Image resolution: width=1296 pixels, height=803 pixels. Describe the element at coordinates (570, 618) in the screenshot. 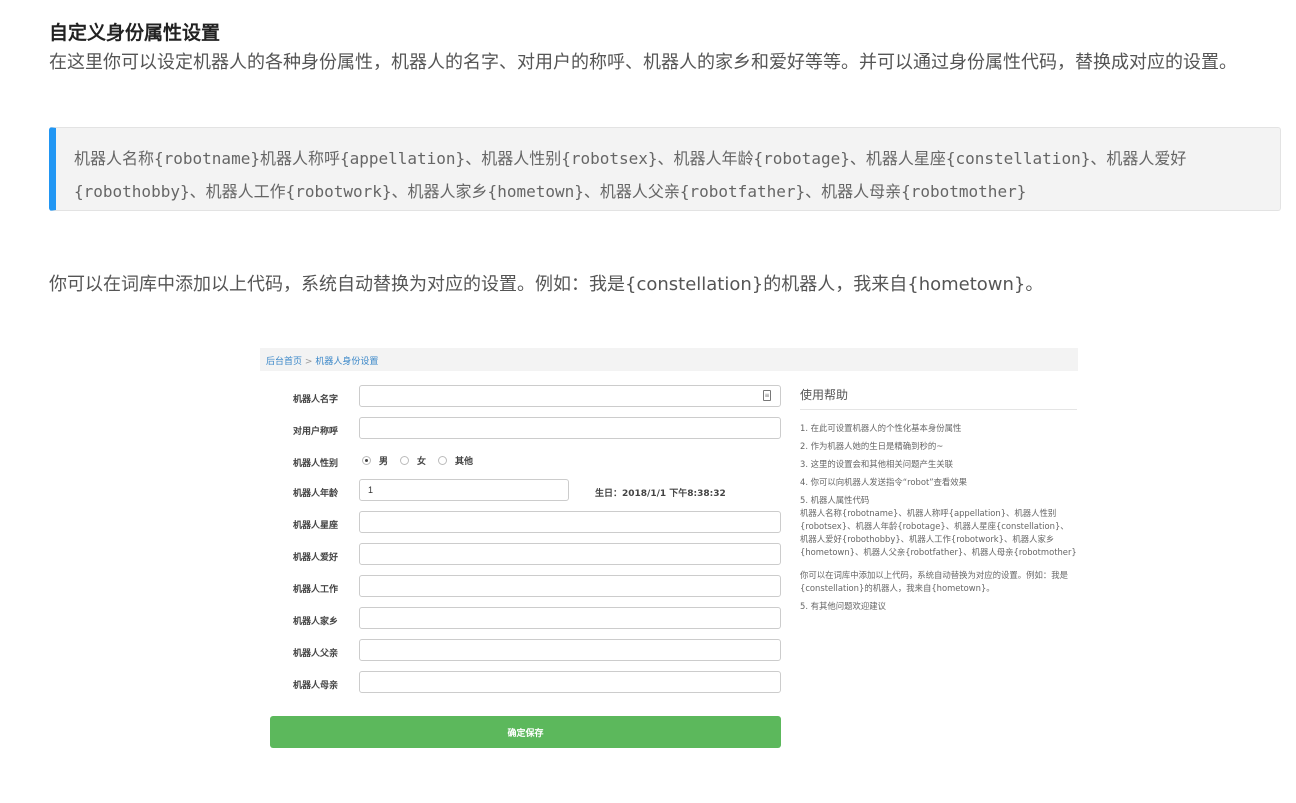

I see `hometown-input` at that location.